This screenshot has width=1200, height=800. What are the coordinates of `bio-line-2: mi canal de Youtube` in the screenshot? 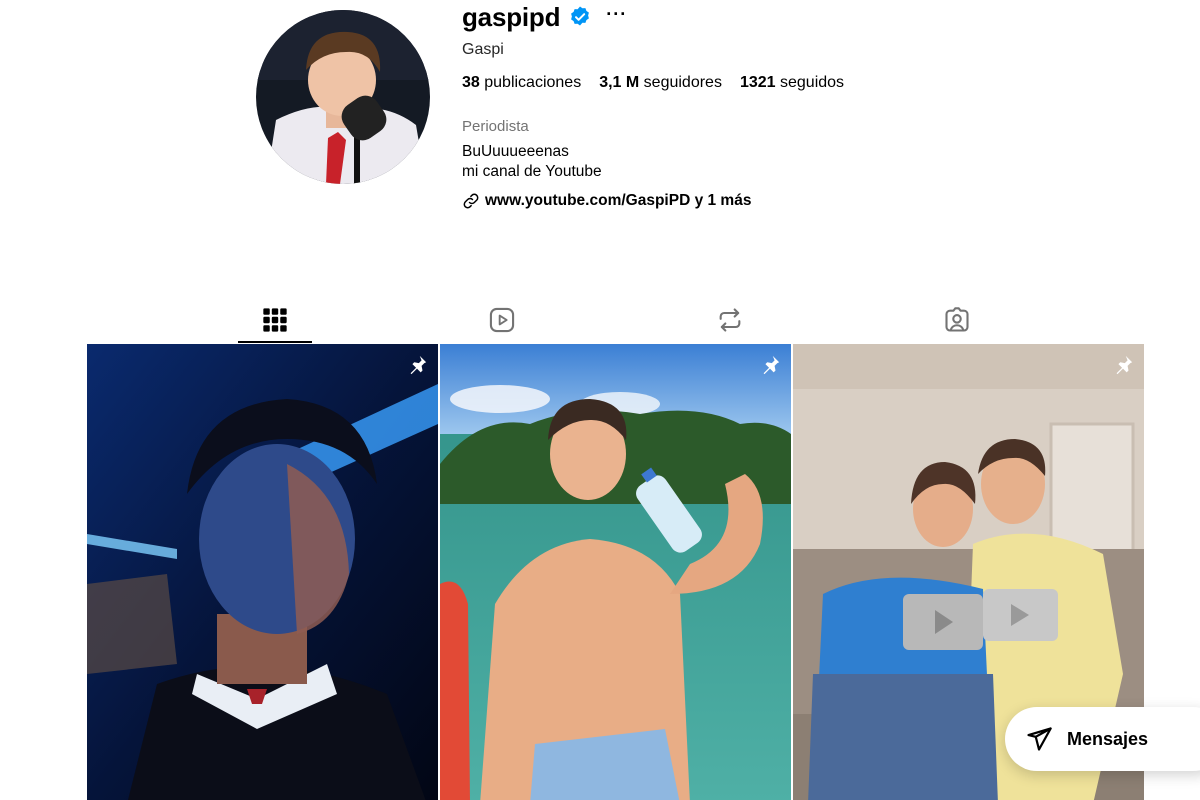 It's located at (532, 171).